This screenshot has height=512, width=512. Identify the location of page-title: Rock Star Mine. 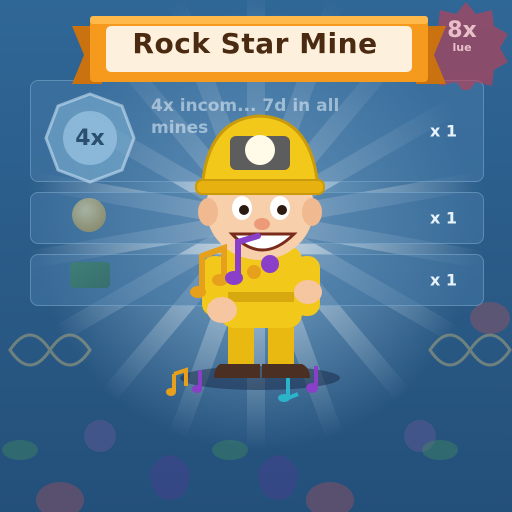
(255, 43).